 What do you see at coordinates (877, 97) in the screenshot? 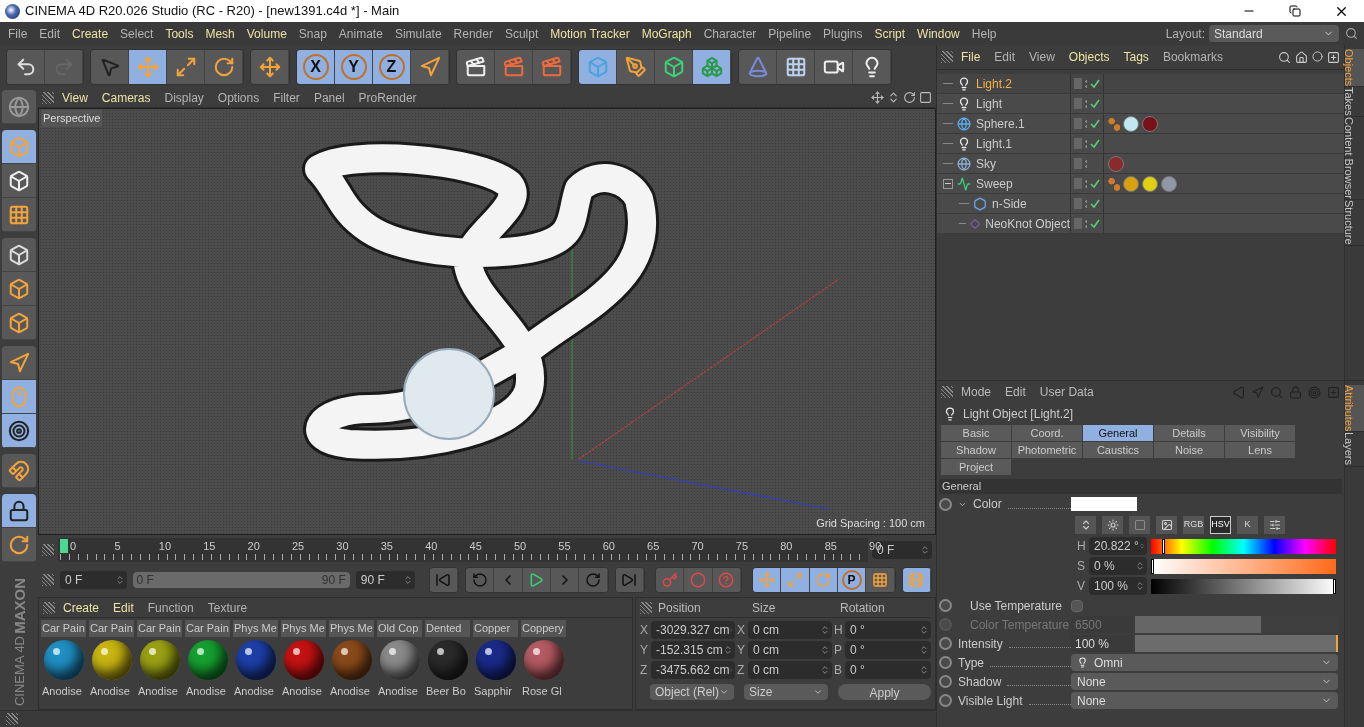
I see `pan-icon` at bounding box center [877, 97].